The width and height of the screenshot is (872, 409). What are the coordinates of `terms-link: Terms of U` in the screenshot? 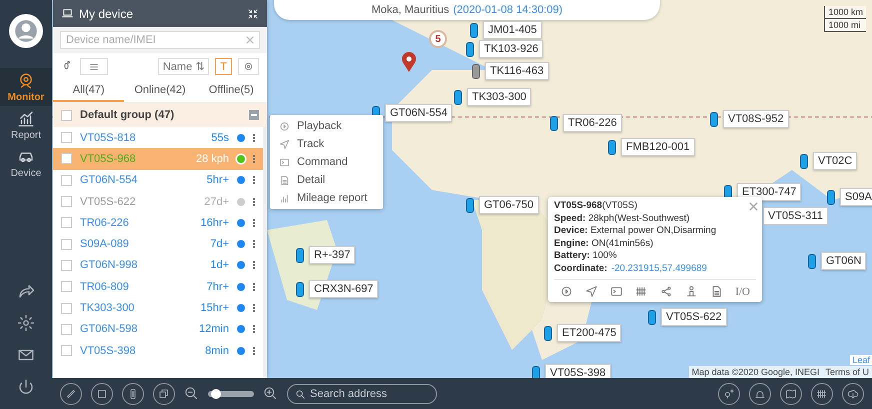 It's located at (847, 372).